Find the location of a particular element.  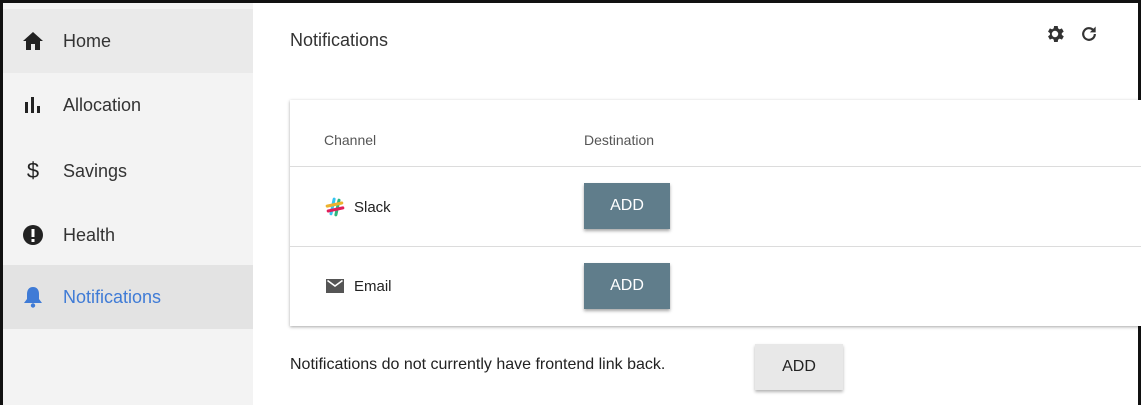

channel-label: Slack is located at coordinates (372, 207).